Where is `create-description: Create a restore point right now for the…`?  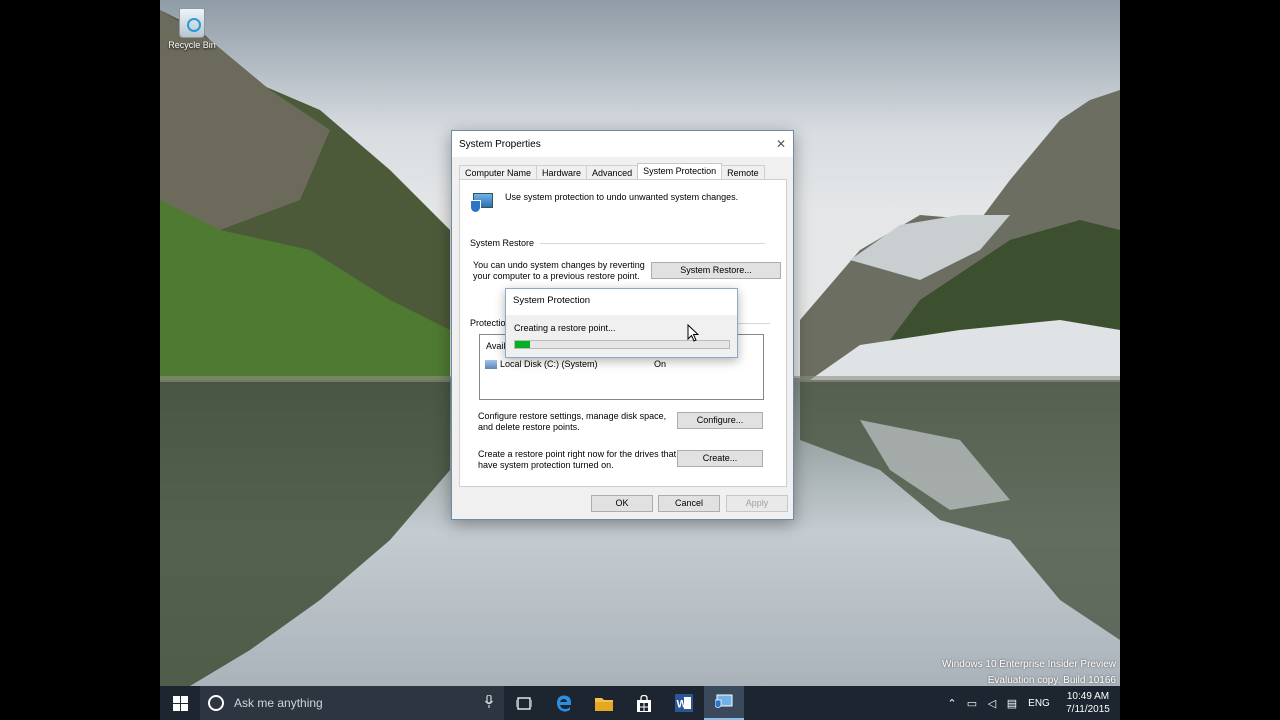
create-description: Create a restore point right now for the… is located at coordinates (577, 460).